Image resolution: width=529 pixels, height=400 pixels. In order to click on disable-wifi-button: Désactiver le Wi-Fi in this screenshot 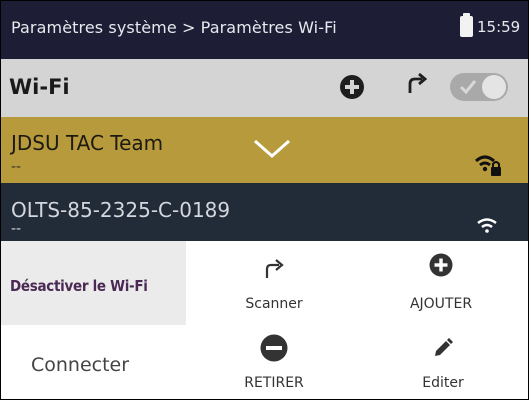, I will do `click(93, 283)`.